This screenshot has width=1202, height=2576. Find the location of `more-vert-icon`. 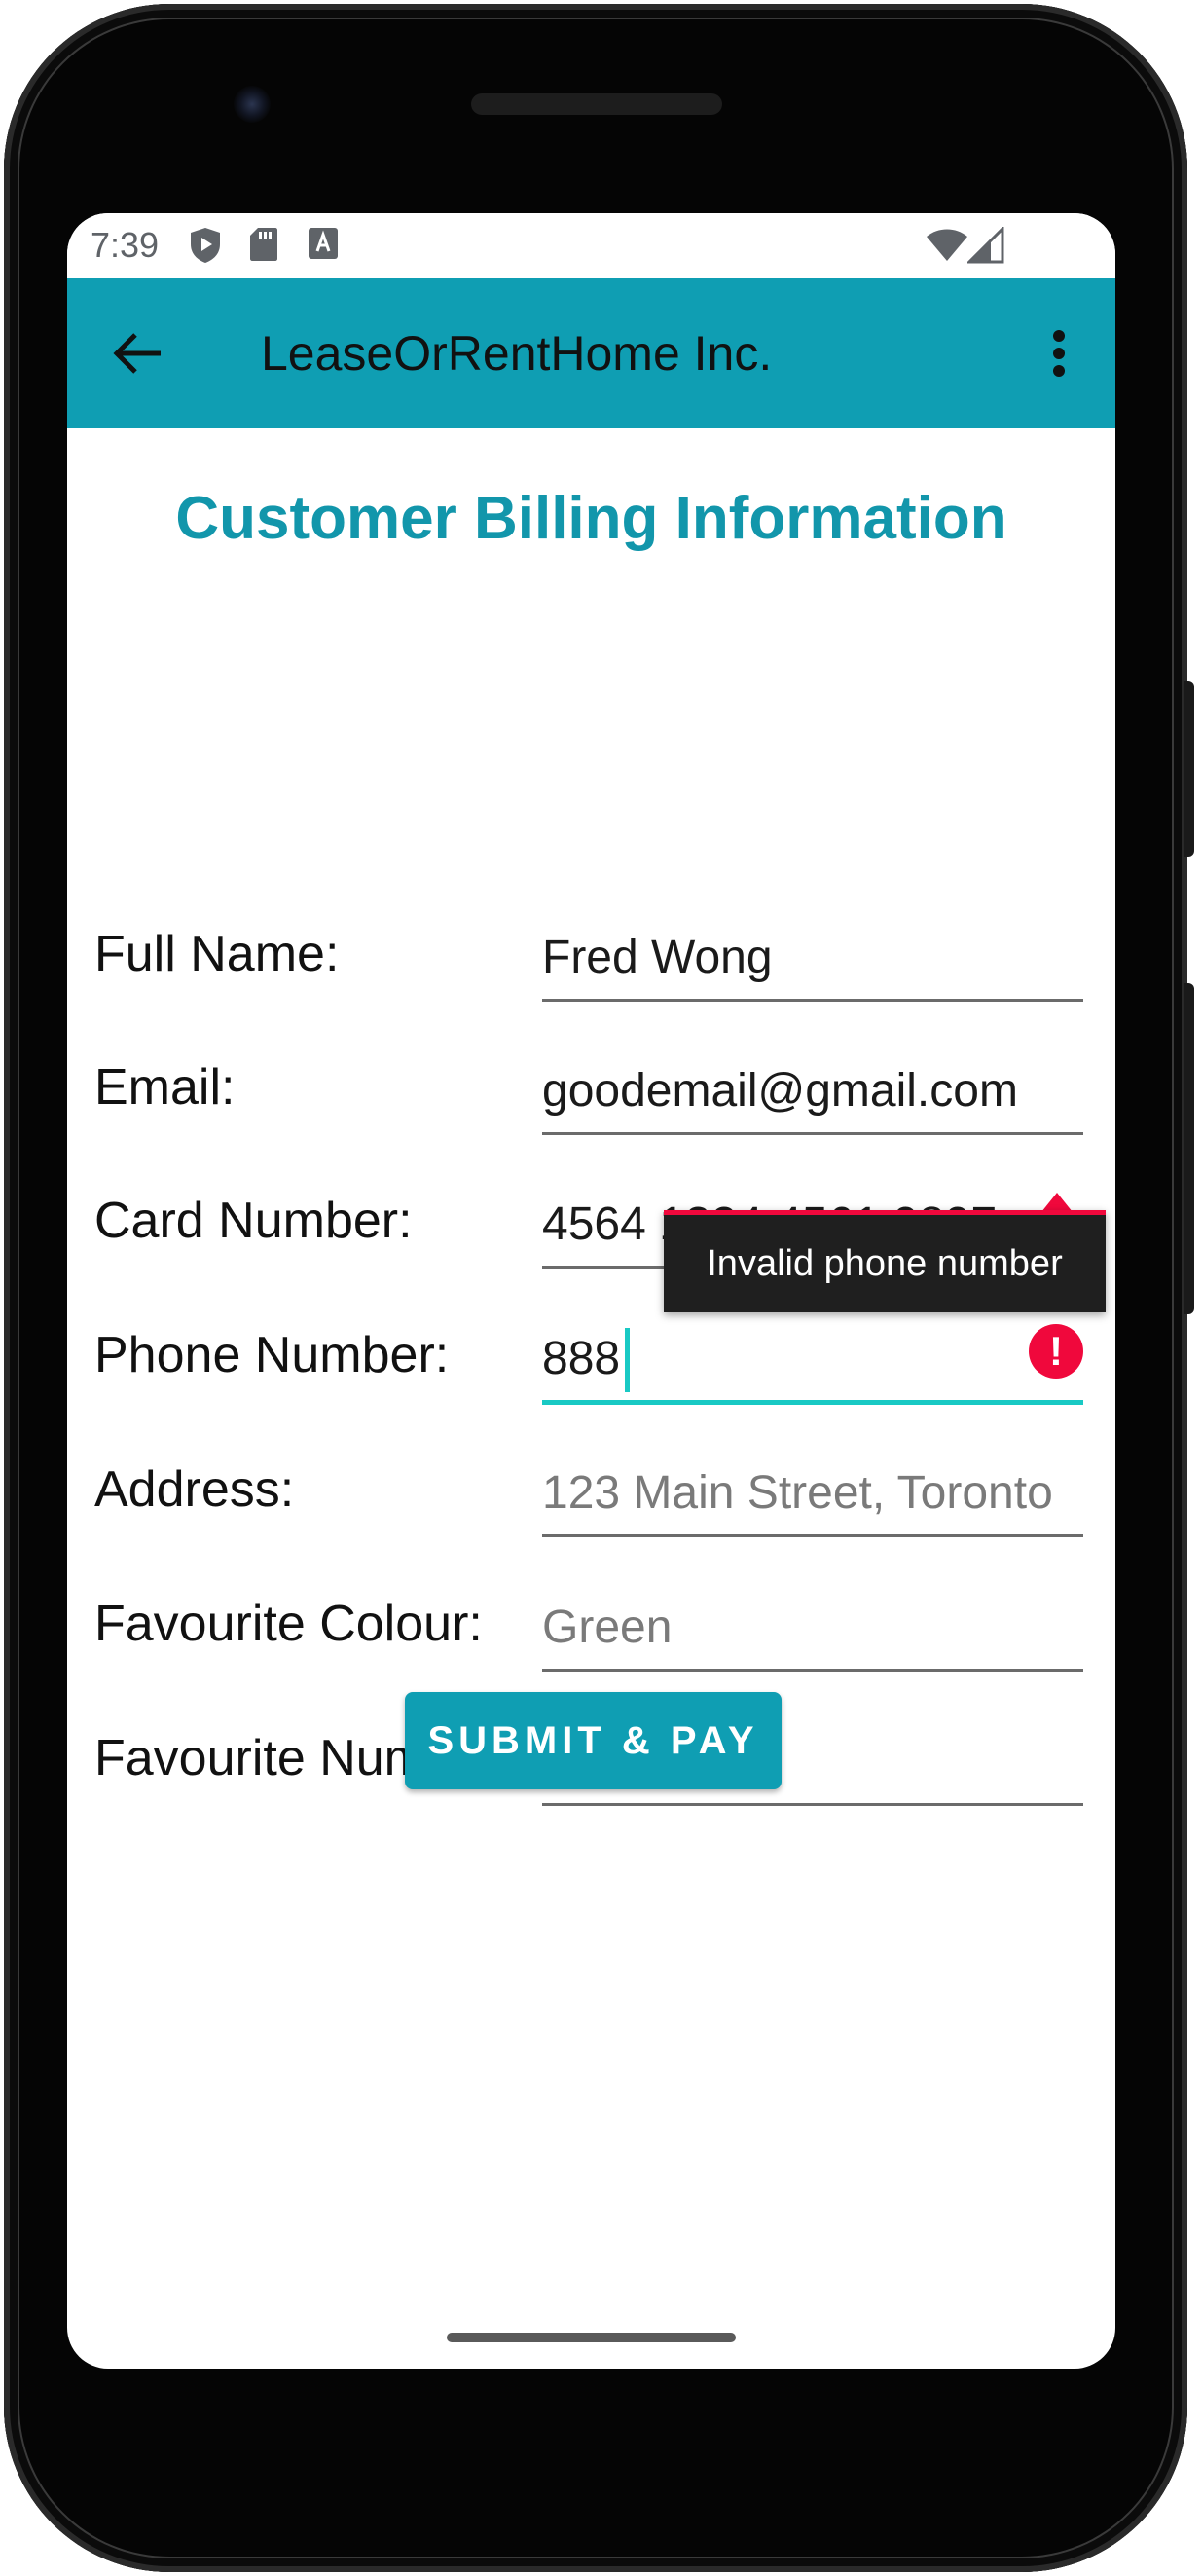

more-vert-icon is located at coordinates (1059, 353).